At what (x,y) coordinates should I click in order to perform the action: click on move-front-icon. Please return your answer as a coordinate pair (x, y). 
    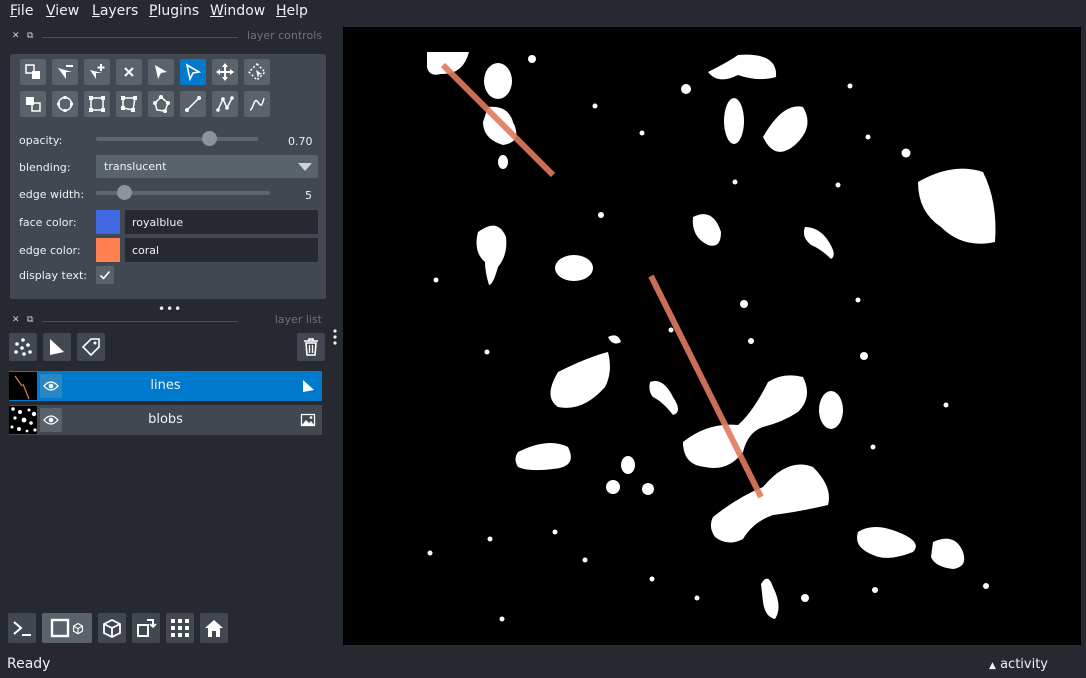
    Looking at the image, I should click on (32, 71).